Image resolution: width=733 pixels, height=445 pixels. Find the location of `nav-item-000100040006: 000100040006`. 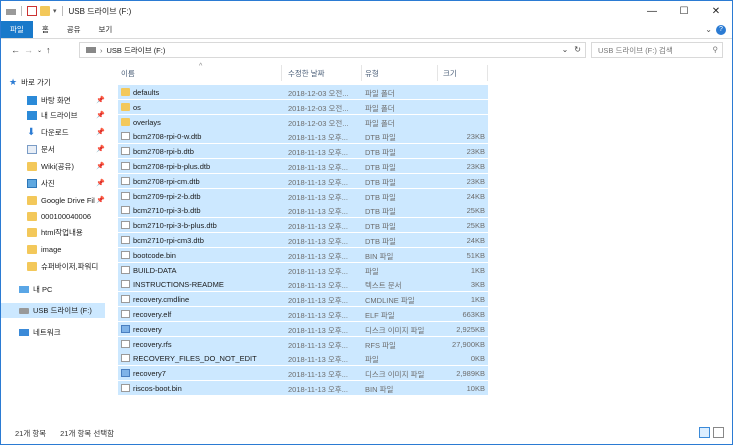

nav-item-000100040006: 000100040006 is located at coordinates (55, 216).